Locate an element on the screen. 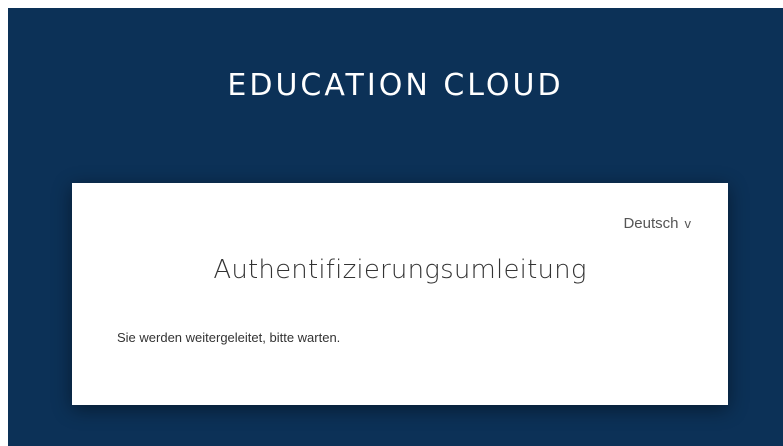  brand-title: EDUCATION CLOUD is located at coordinates (395, 85).